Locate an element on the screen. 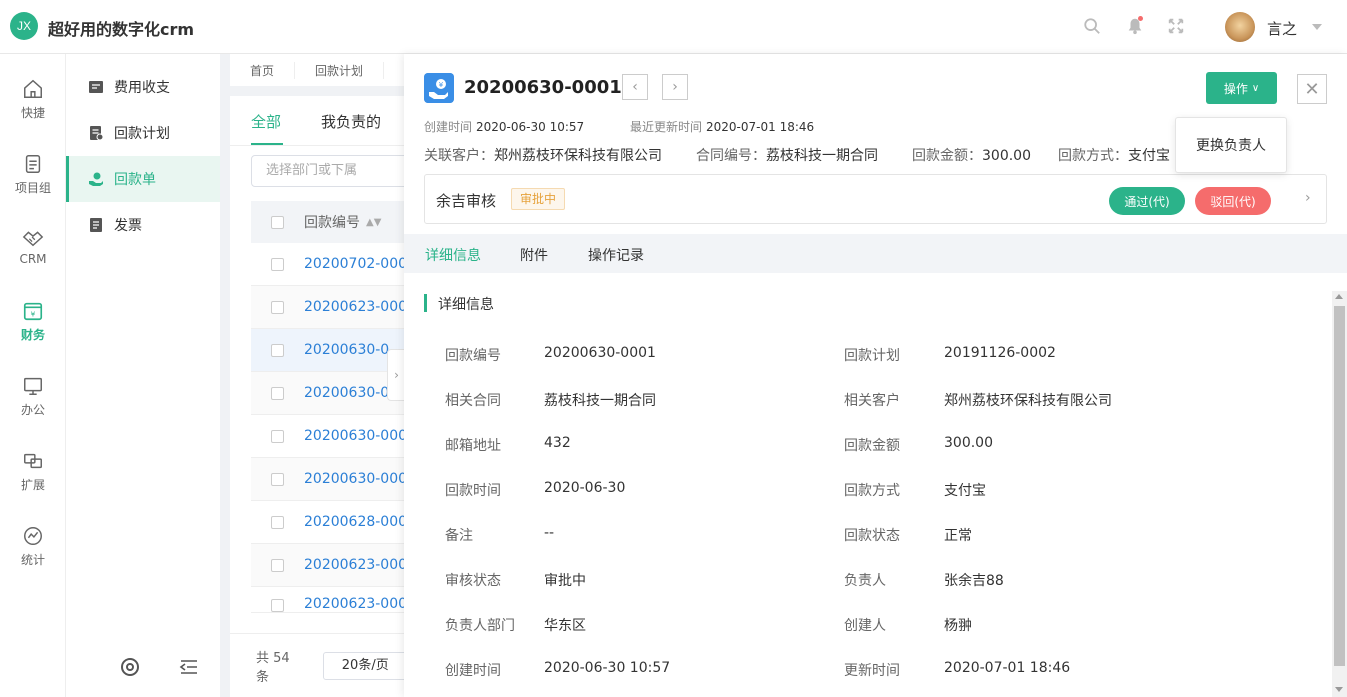 This screenshot has width=1347, height=697. updated-label: 最近更新时间 is located at coordinates (666, 127).